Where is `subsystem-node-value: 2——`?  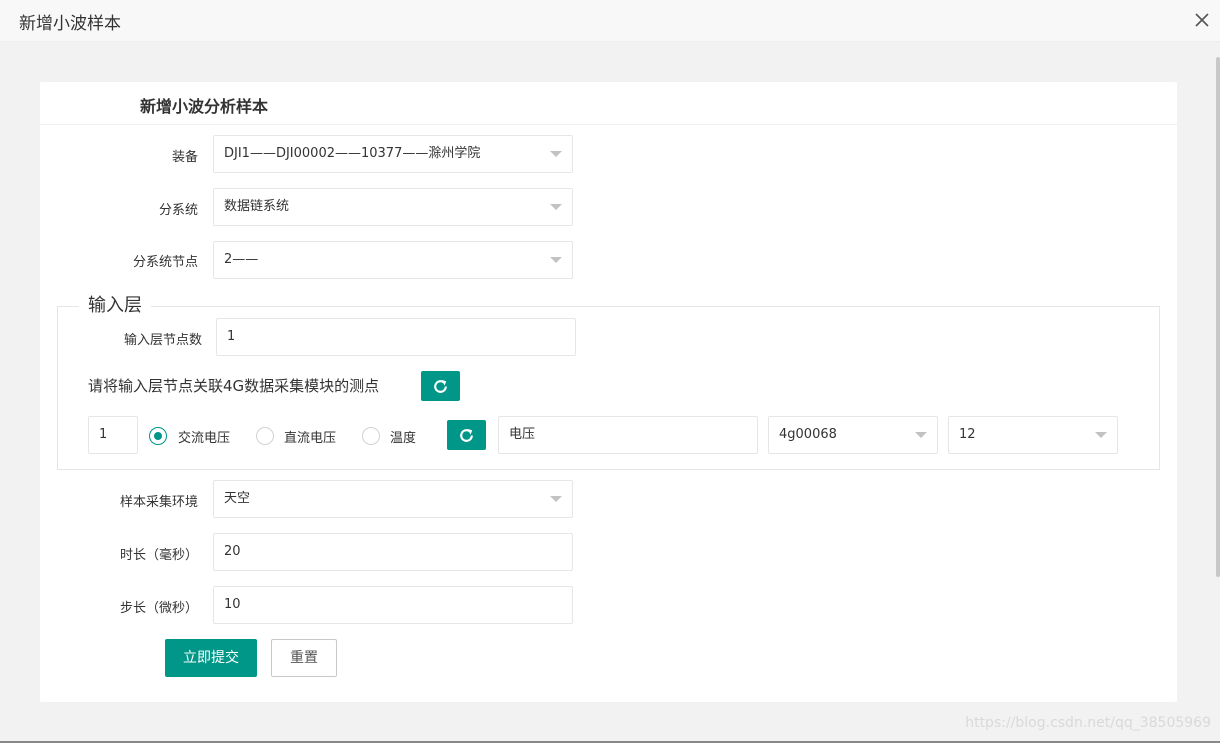
subsystem-node-value: 2—— is located at coordinates (241, 259).